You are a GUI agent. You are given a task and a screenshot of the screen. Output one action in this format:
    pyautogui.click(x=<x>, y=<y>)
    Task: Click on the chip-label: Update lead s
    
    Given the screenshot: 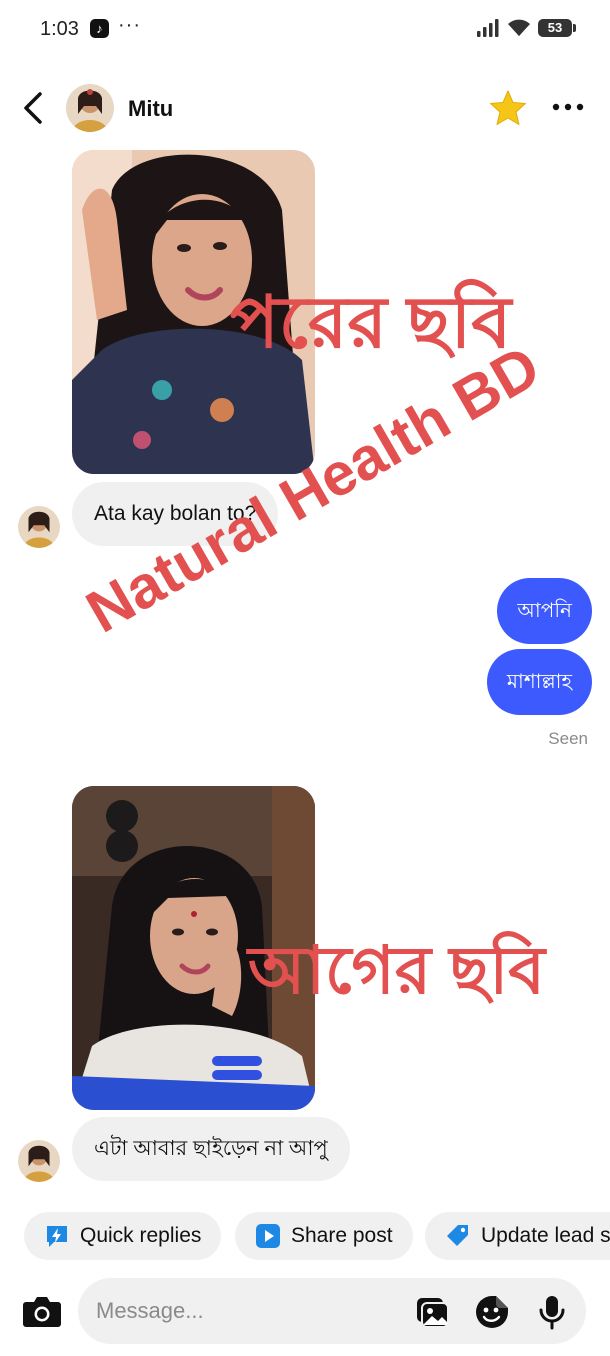 What is the action you would take?
    pyautogui.click(x=545, y=1235)
    